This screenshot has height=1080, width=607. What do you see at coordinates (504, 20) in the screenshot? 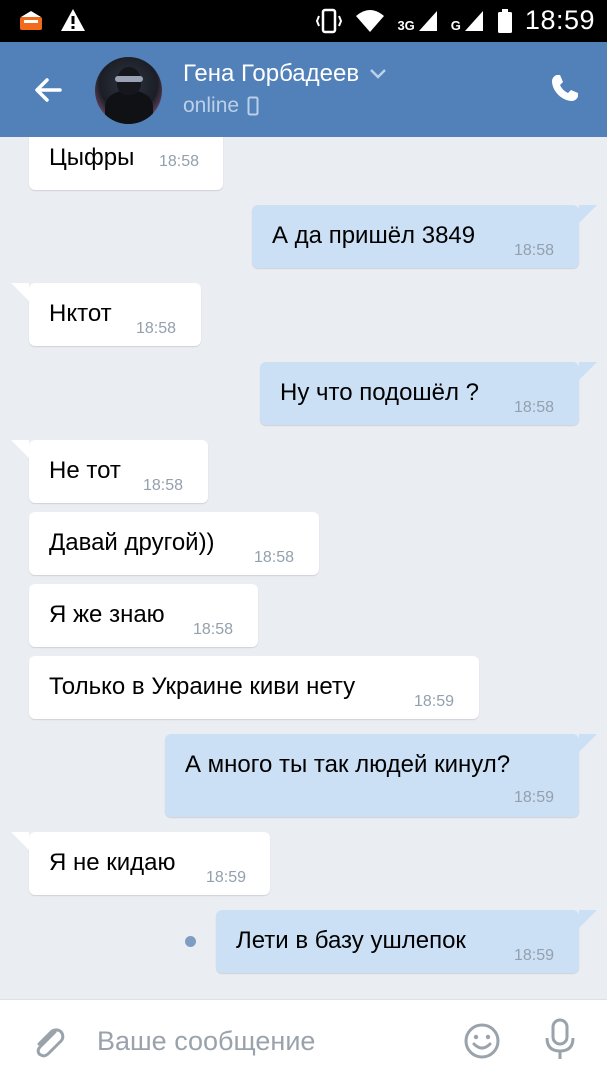
I see `battery-icon` at bounding box center [504, 20].